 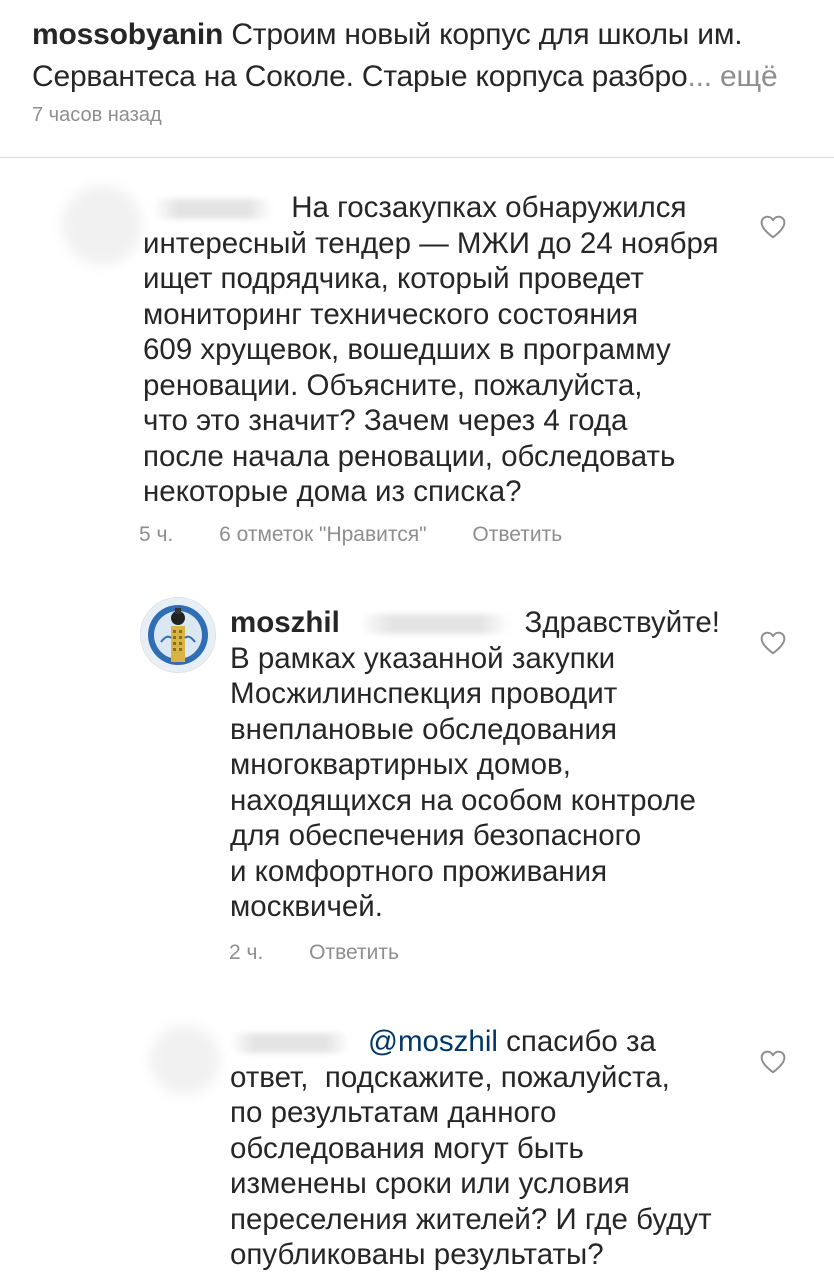 What do you see at coordinates (424, 693) in the screenshot?
I see `comment-line: Мосжилинспекция проводит` at bounding box center [424, 693].